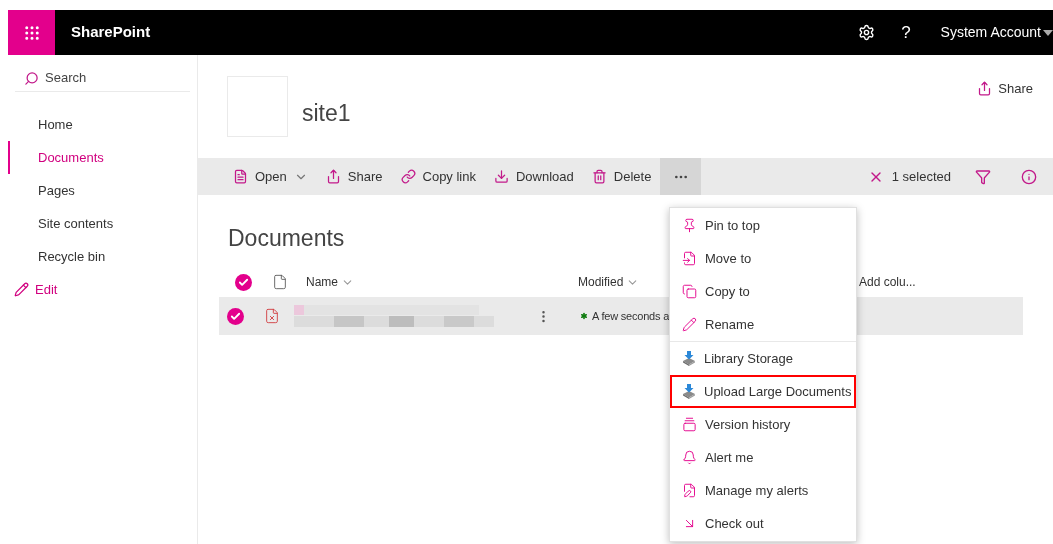  I want to click on library-title: Documents, so click(286, 238).